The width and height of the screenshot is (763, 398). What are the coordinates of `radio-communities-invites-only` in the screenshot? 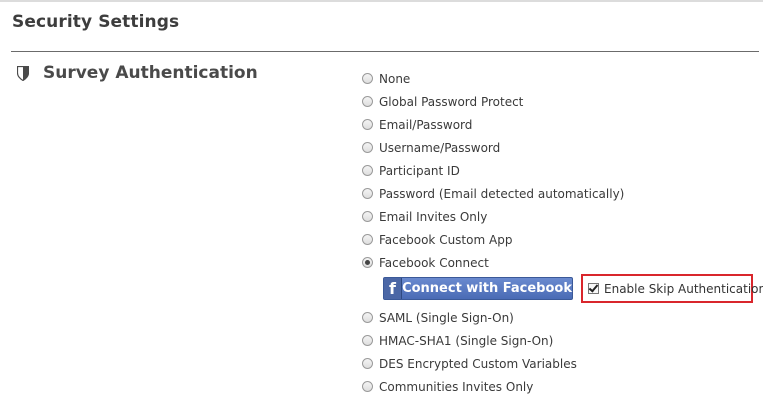 It's located at (367, 386).